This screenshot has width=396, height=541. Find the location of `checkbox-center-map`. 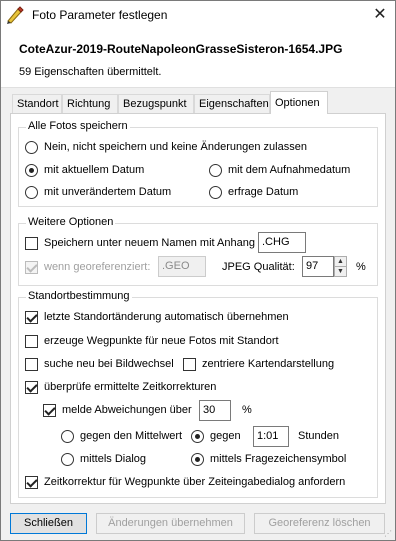

checkbox-center-map is located at coordinates (189, 364).